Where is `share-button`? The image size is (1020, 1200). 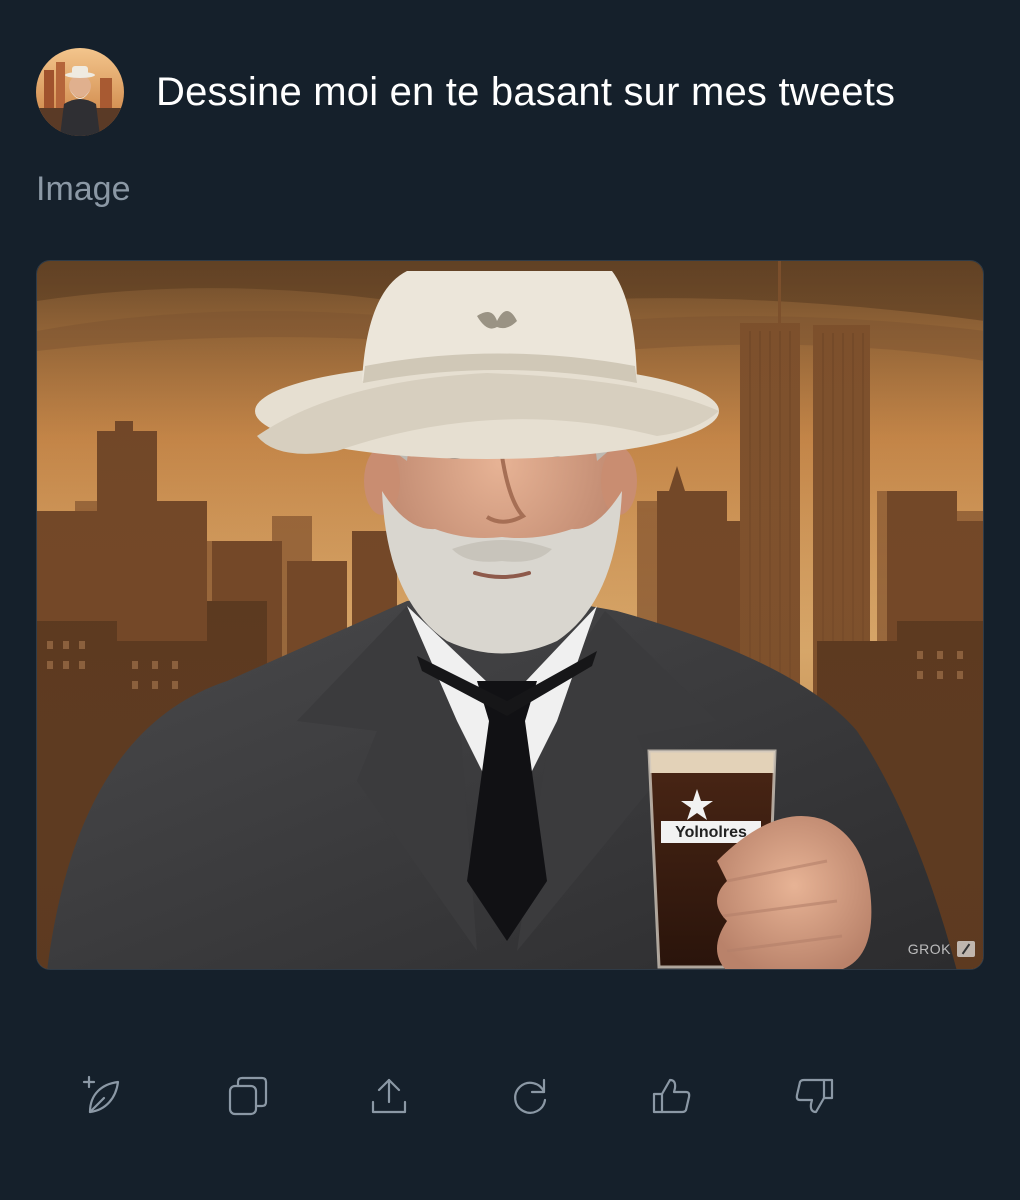 share-button is located at coordinates (389, 1096).